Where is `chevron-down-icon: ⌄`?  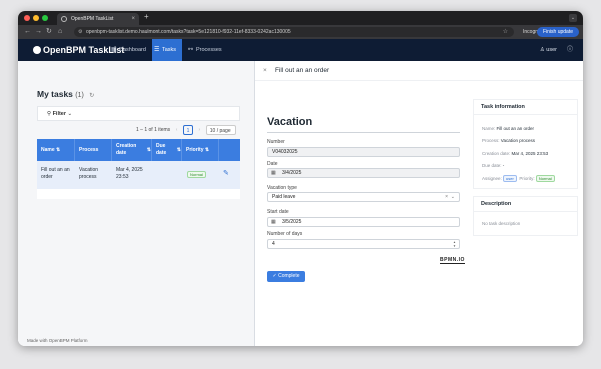
chevron-down-icon: ⌄ is located at coordinates (70, 114).